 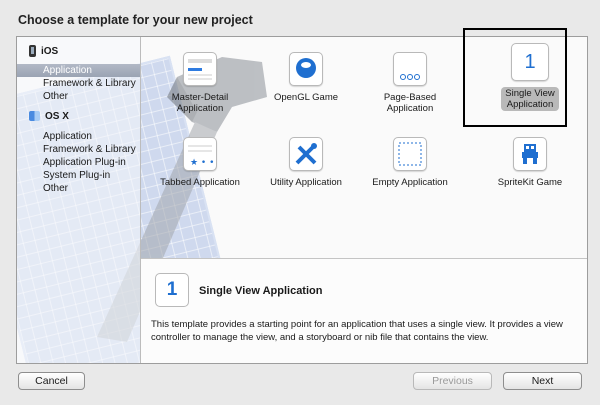 What do you see at coordinates (78, 175) in the screenshot?
I see `sidebar-item-osx-system-plugin: System Plug-in` at bounding box center [78, 175].